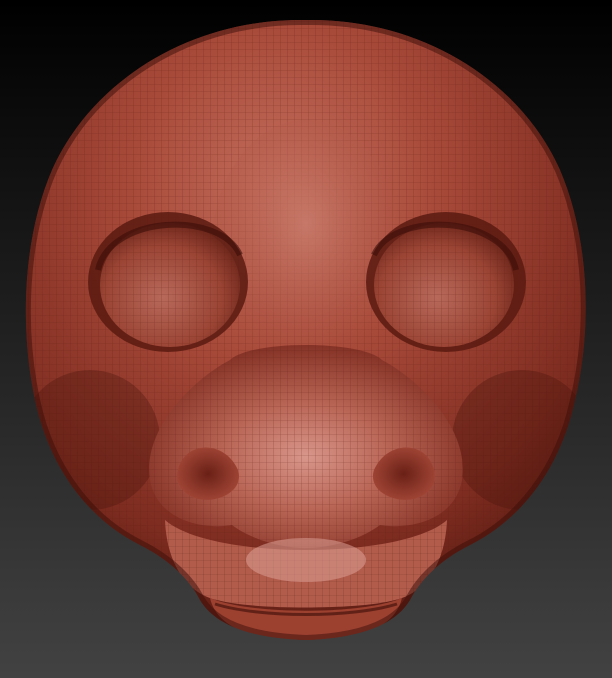 Image resolution: width=612 pixels, height=678 pixels. What do you see at coordinates (168, 282) in the screenshot?
I see `left-eye-socket` at bounding box center [168, 282].